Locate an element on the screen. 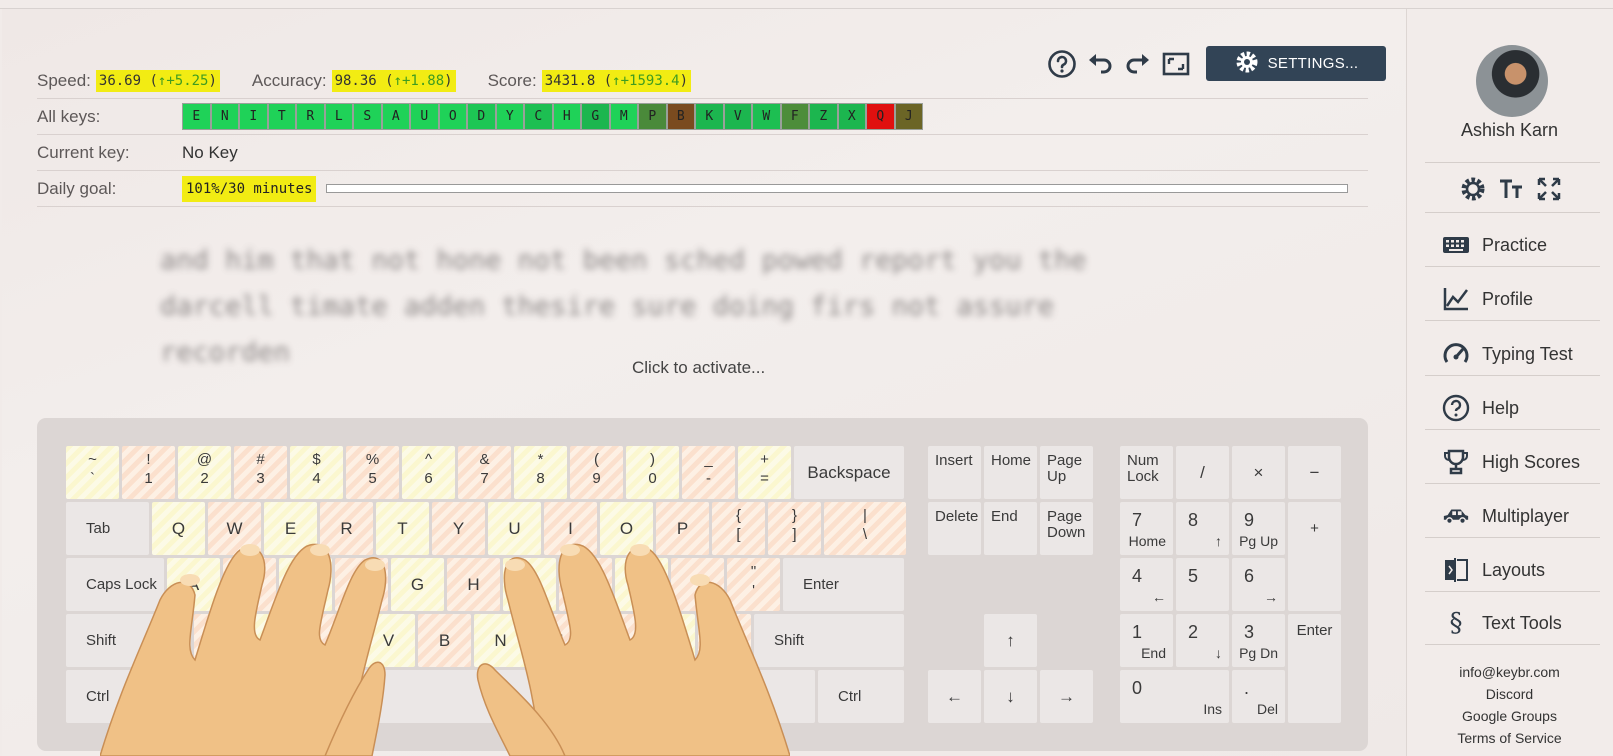  key-n: N is located at coordinates (500, 640).